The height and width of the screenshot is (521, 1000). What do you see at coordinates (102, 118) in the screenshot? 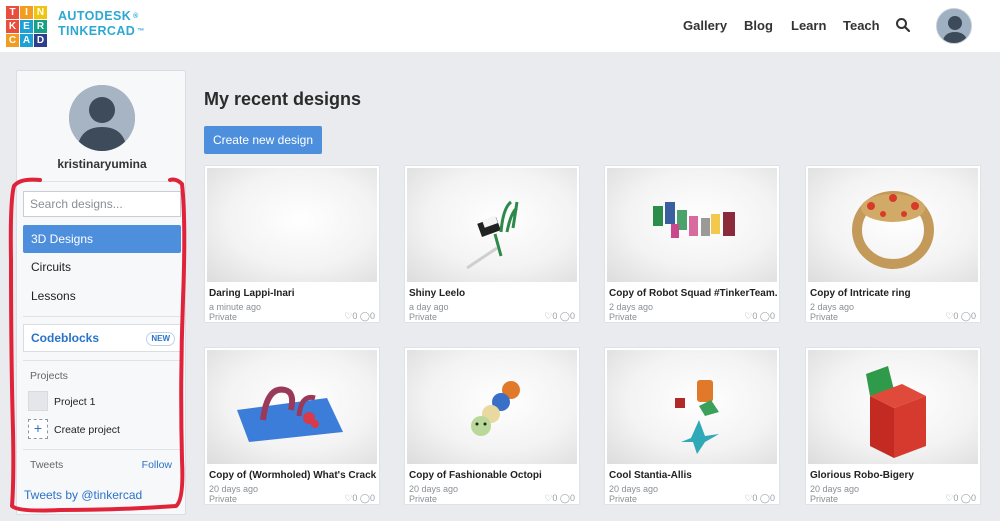
I see `profile-avatar` at bounding box center [102, 118].